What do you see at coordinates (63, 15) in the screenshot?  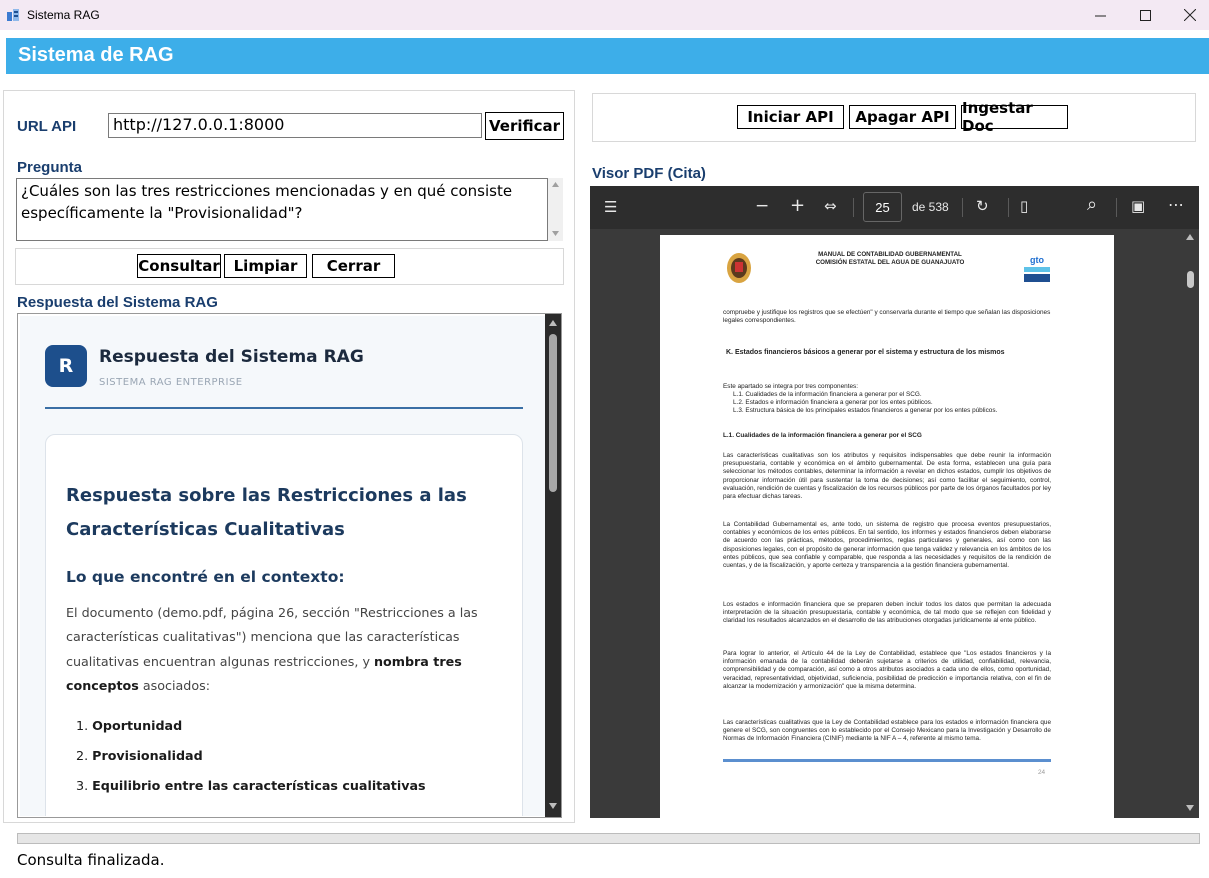 I see `window-title: Sistema RAG` at bounding box center [63, 15].